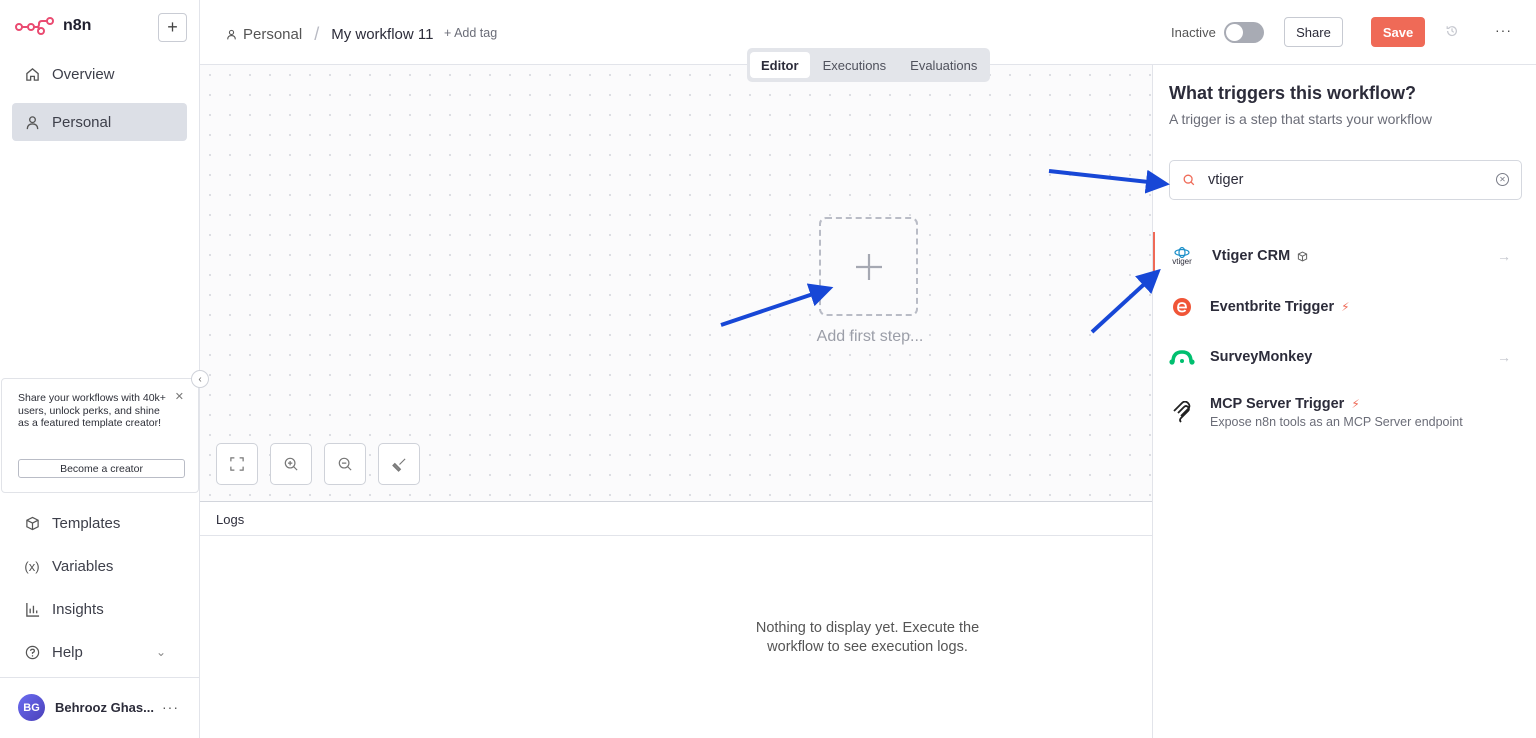 This screenshot has width=1536, height=738. What do you see at coordinates (230, 519) in the screenshot?
I see `logs-title: Logs` at bounding box center [230, 519].